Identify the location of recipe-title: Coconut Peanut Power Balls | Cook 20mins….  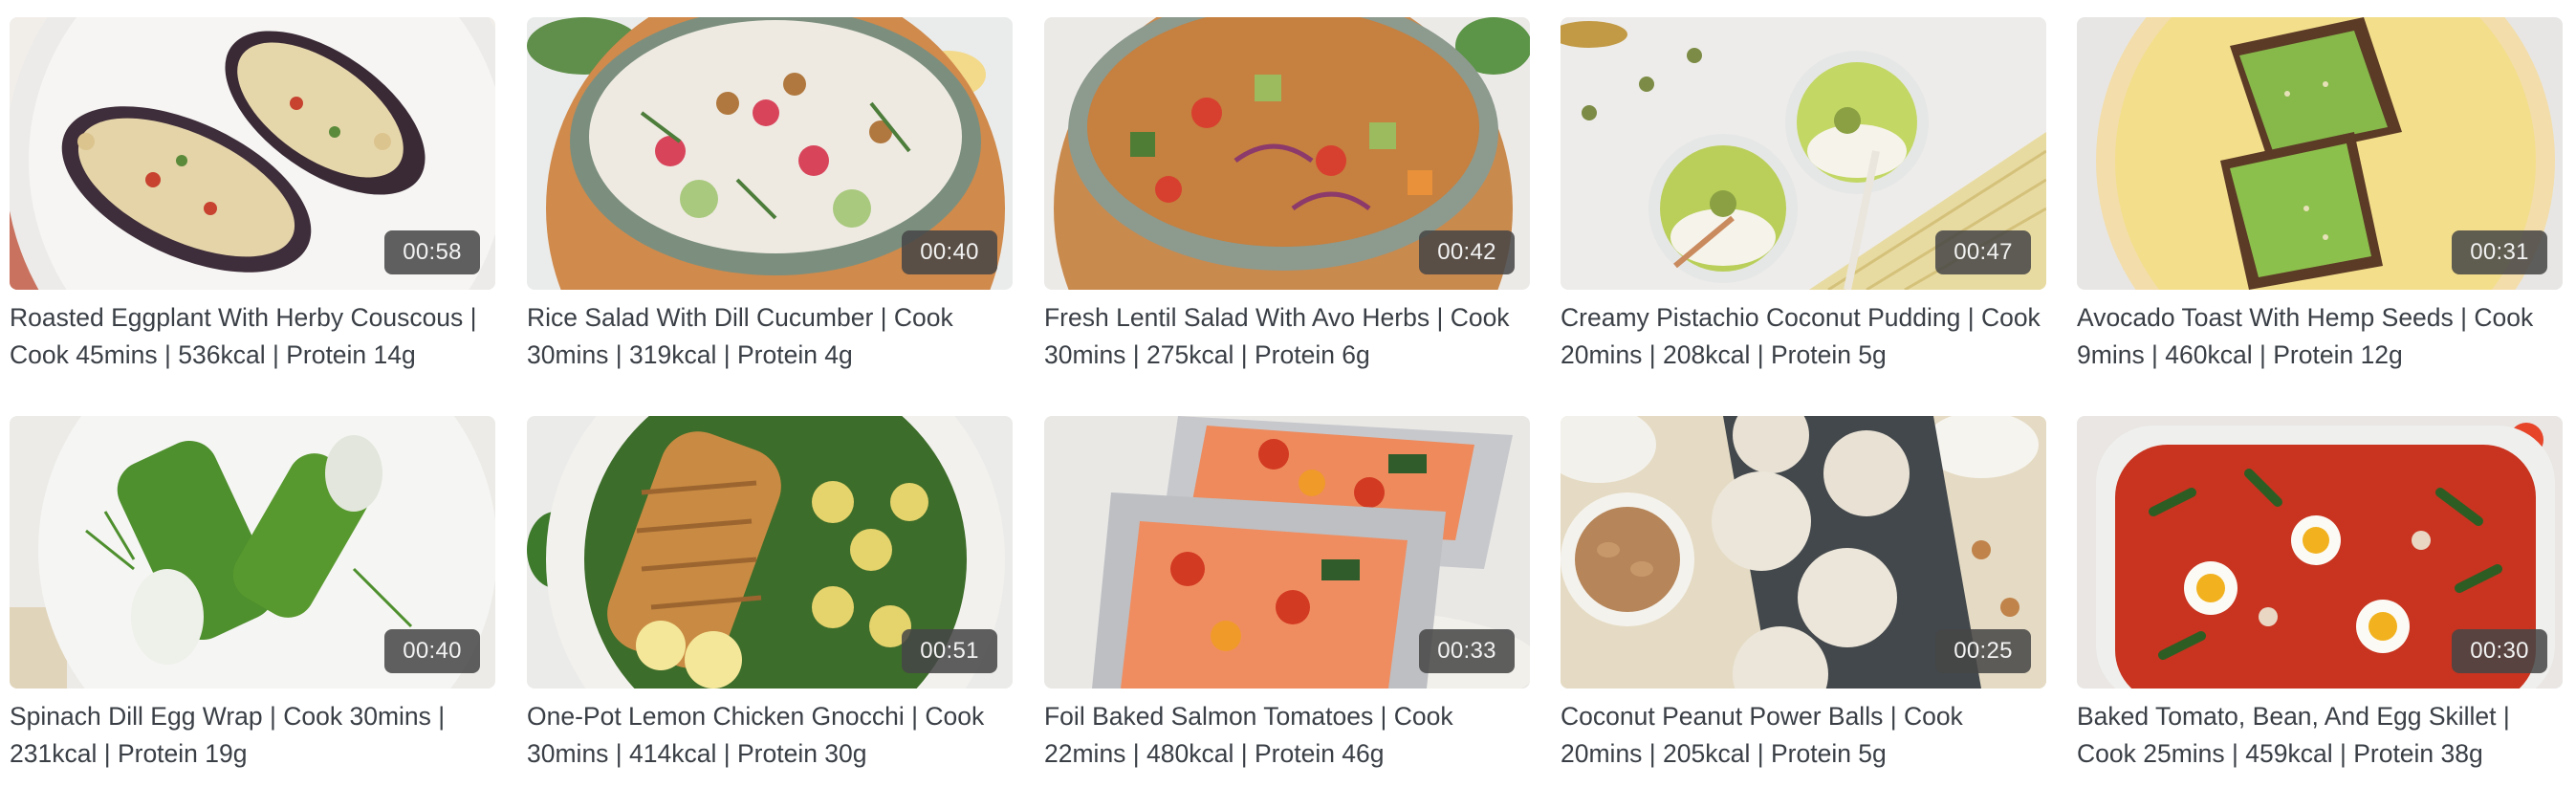
(1803, 736).